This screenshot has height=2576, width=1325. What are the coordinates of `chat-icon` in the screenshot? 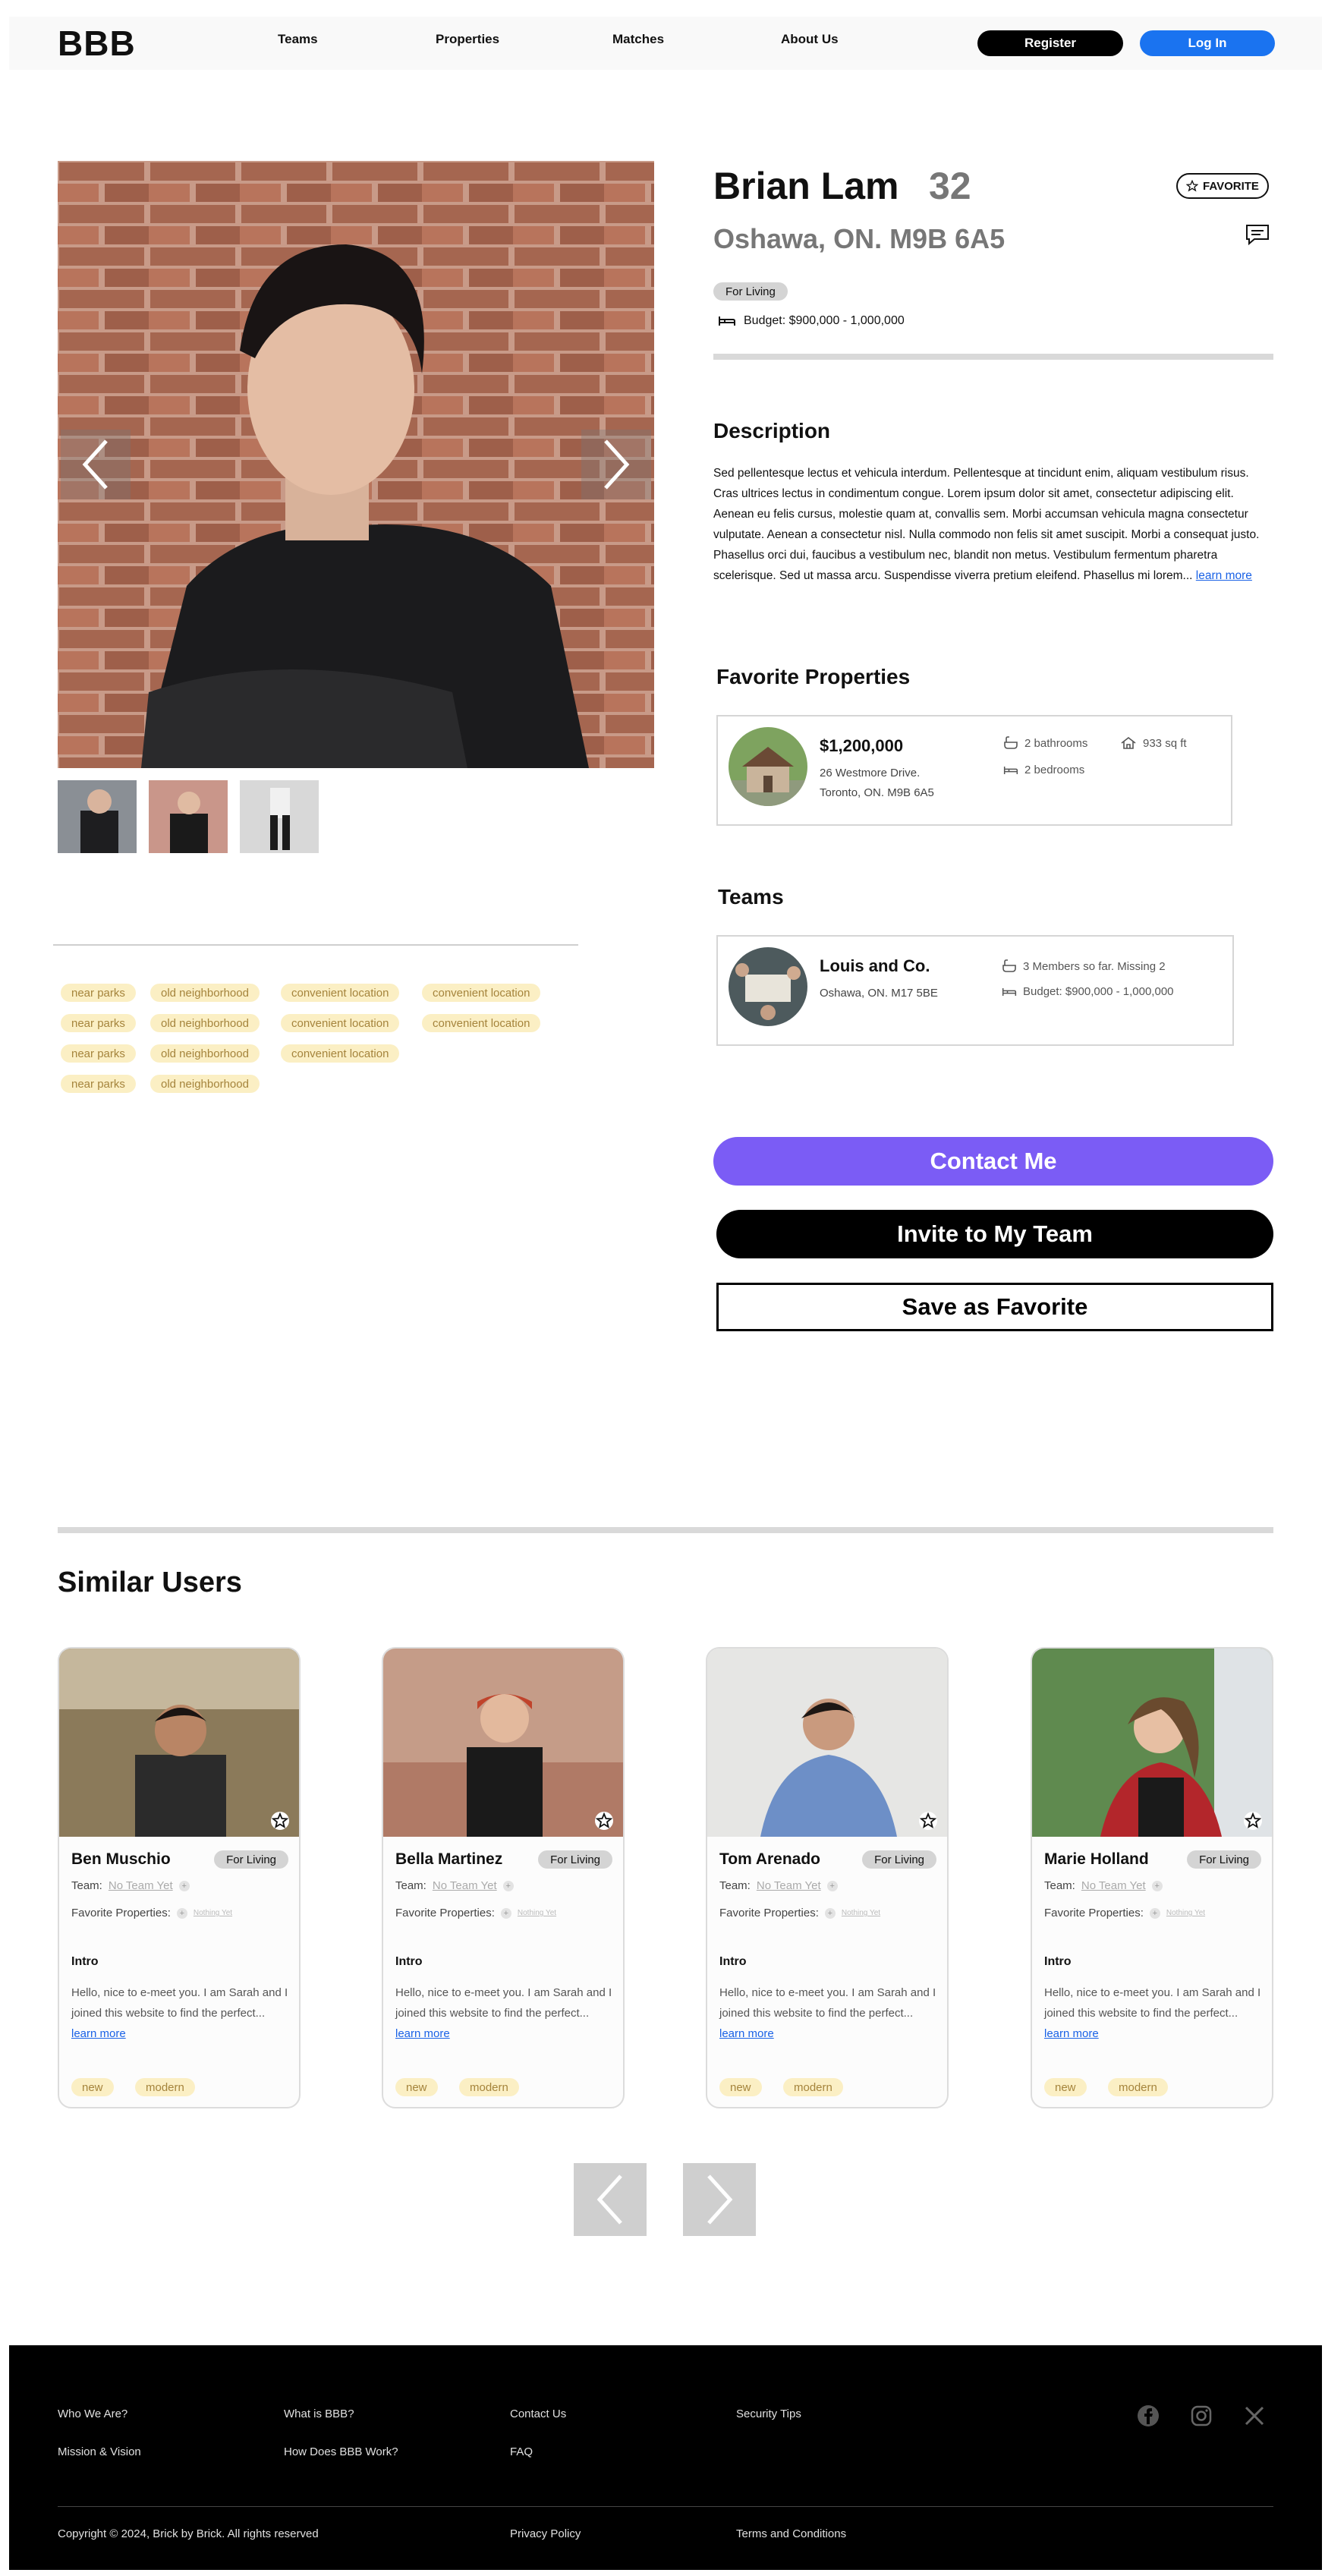 It's located at (1257, 236).